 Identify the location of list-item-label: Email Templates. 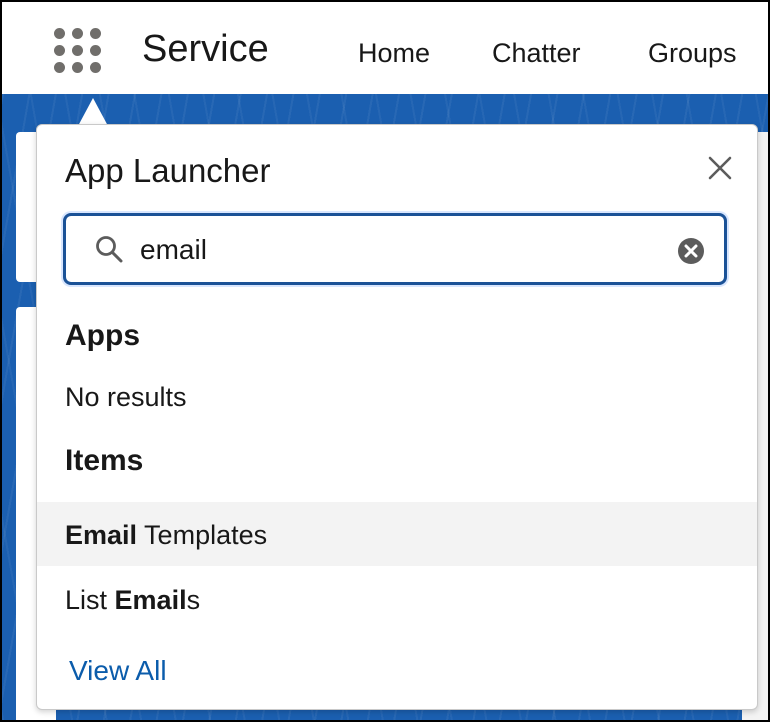
(166, 535).